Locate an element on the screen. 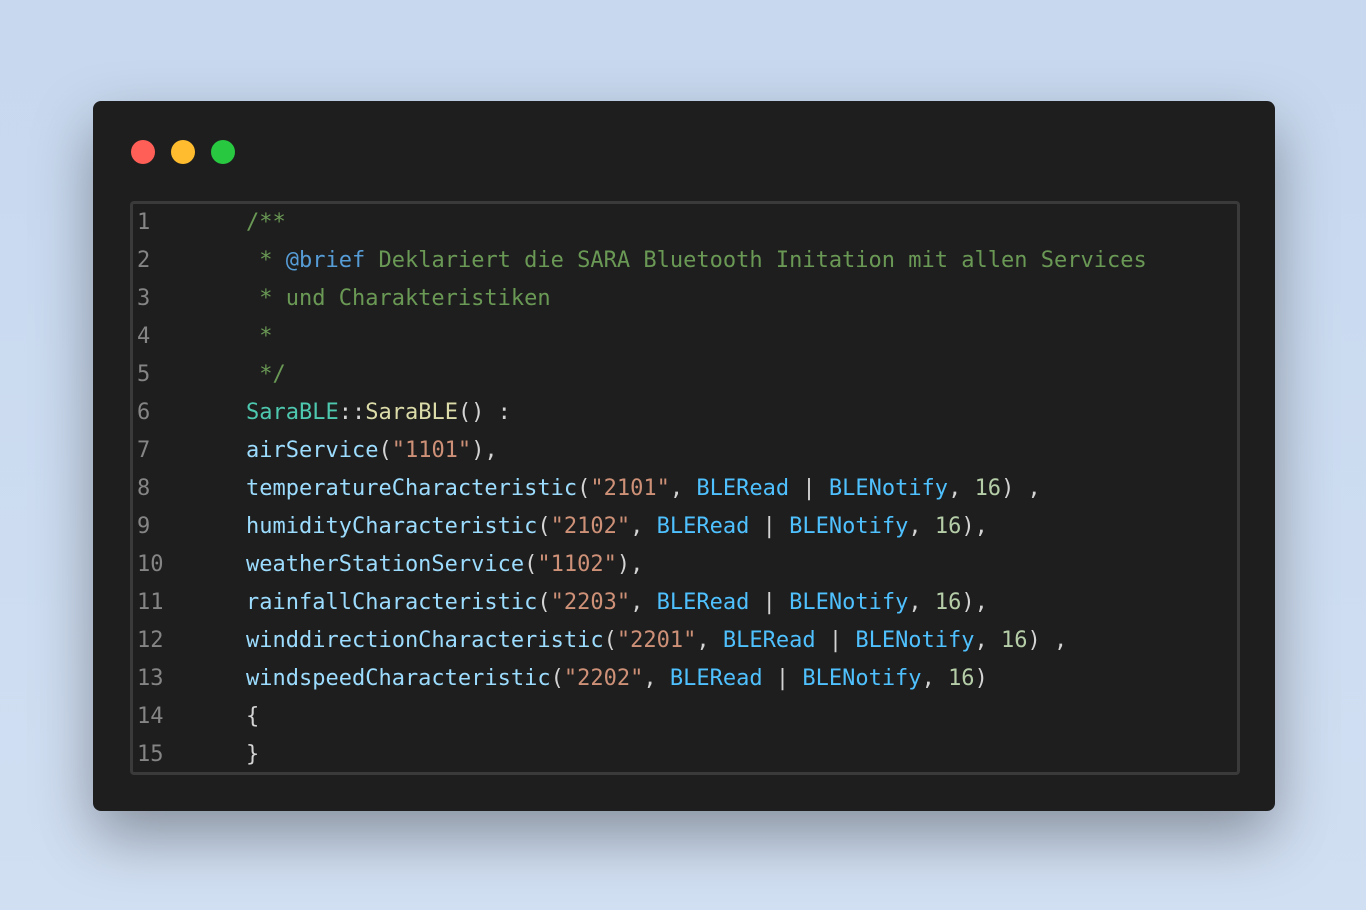 Image resolution: width=1366 pixels, height=910 pixels. code-text: * und Charakteristiken is located at coordinates (398, 299).